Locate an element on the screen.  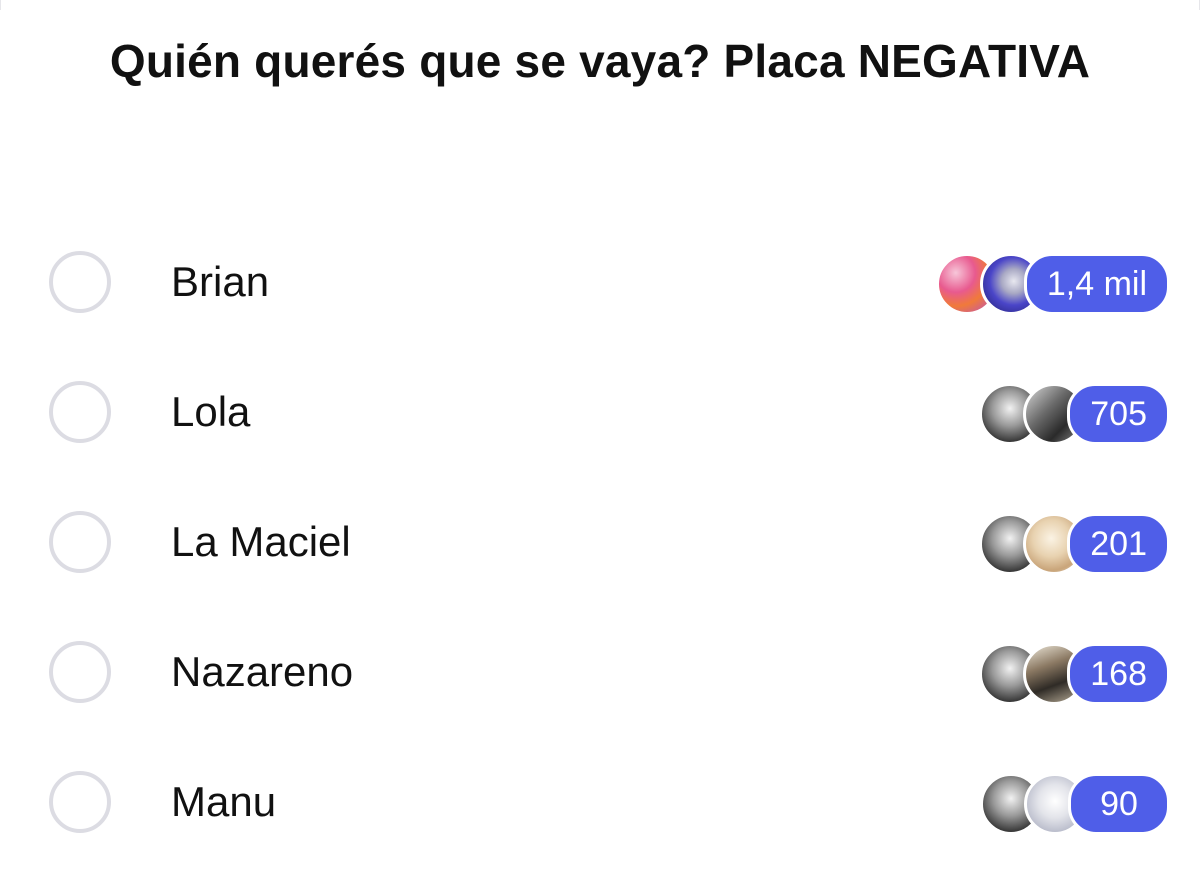
vote-summary: 90 is located at coordinates (1075, 804).